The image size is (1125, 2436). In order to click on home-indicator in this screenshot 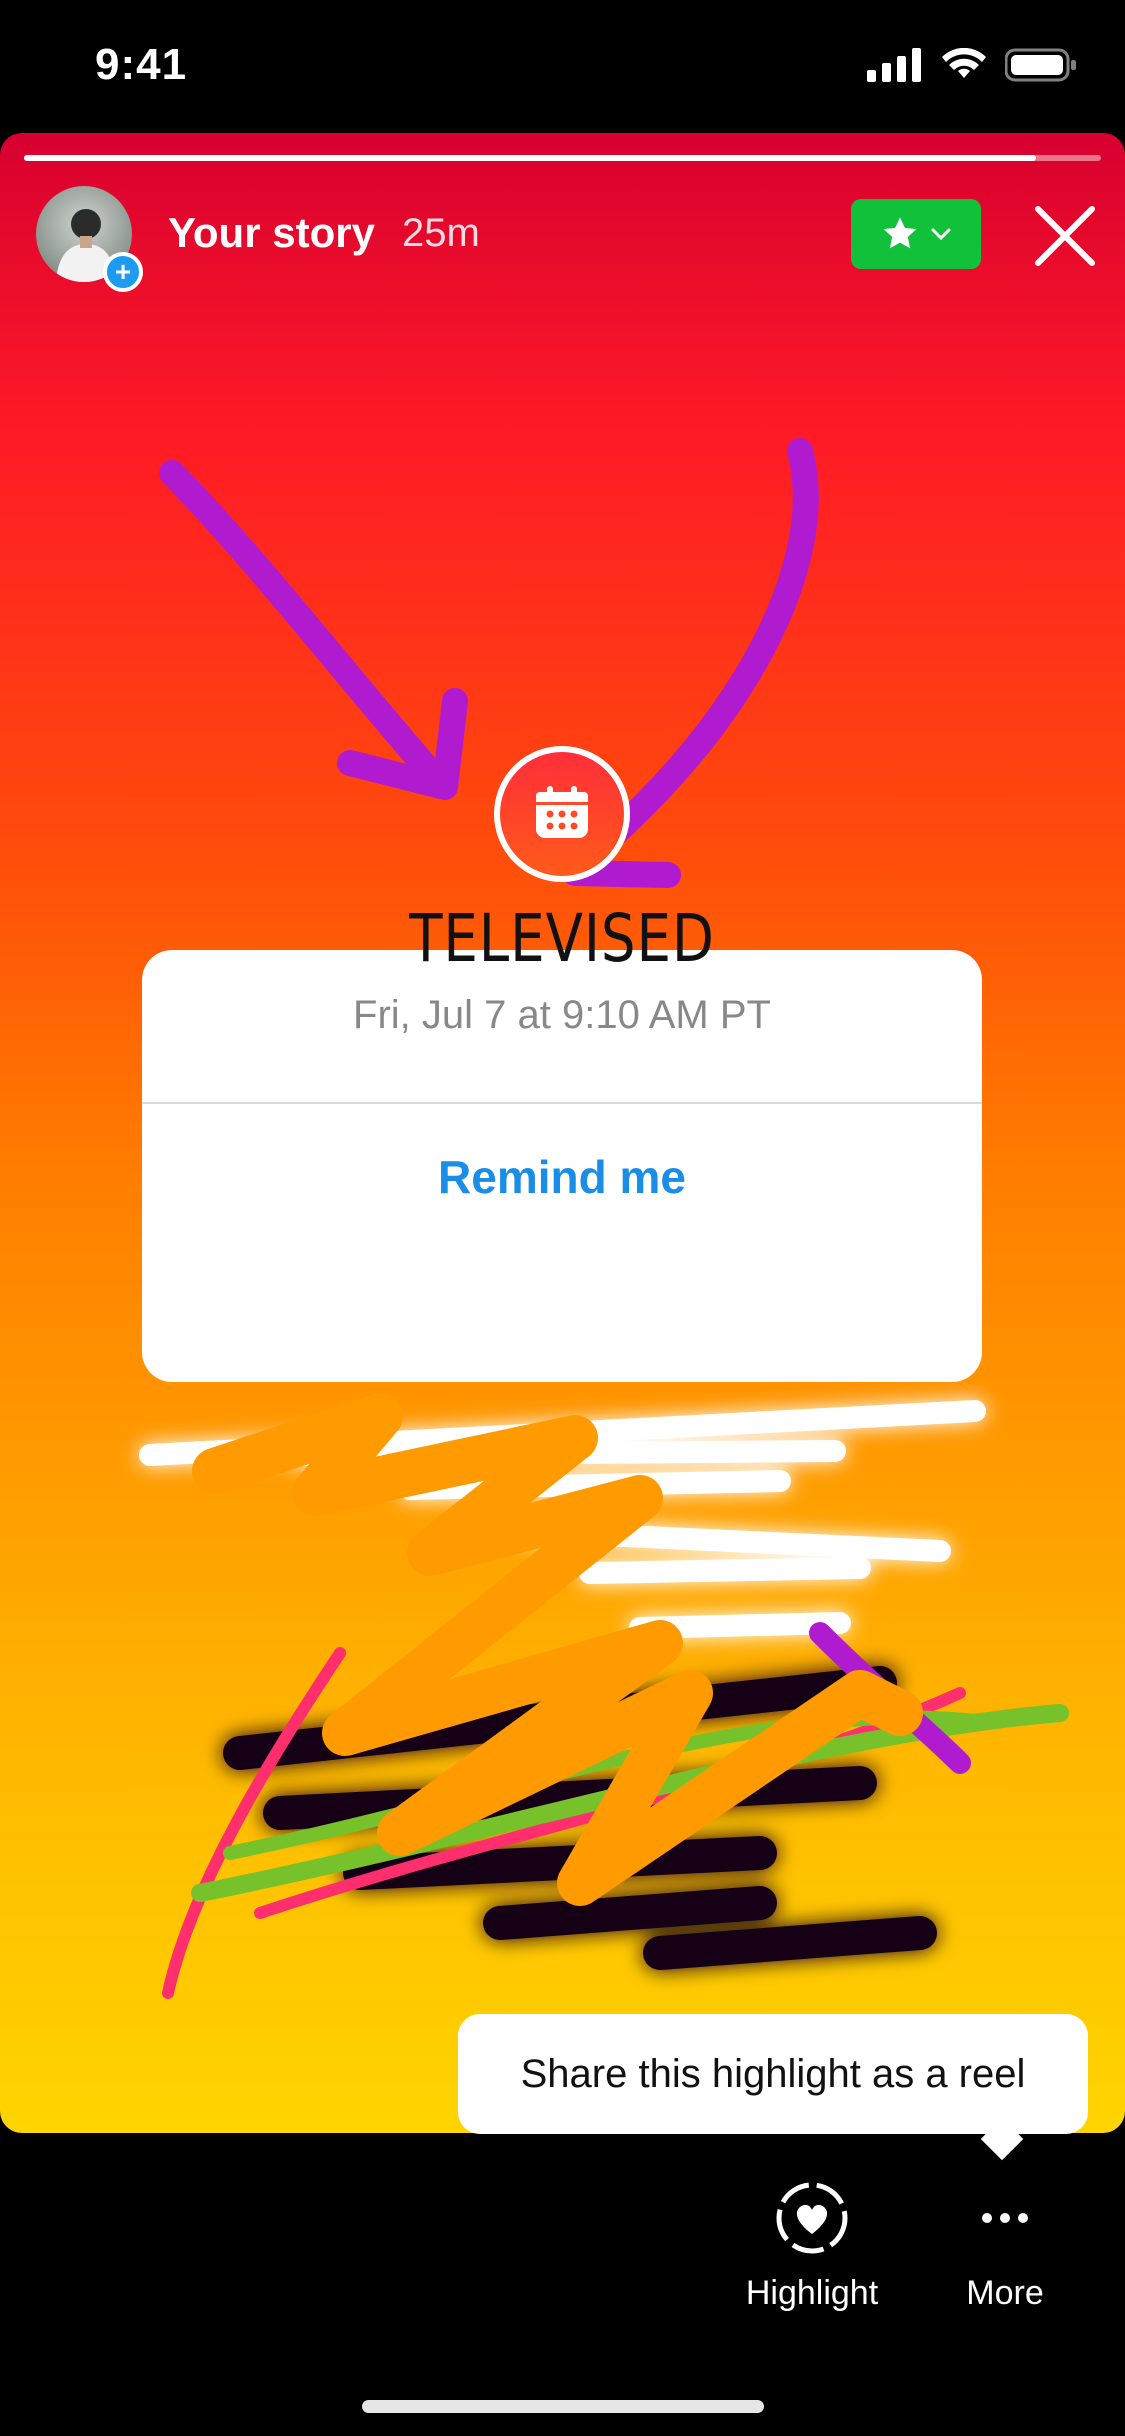, I will do `click(563, 2406)`.